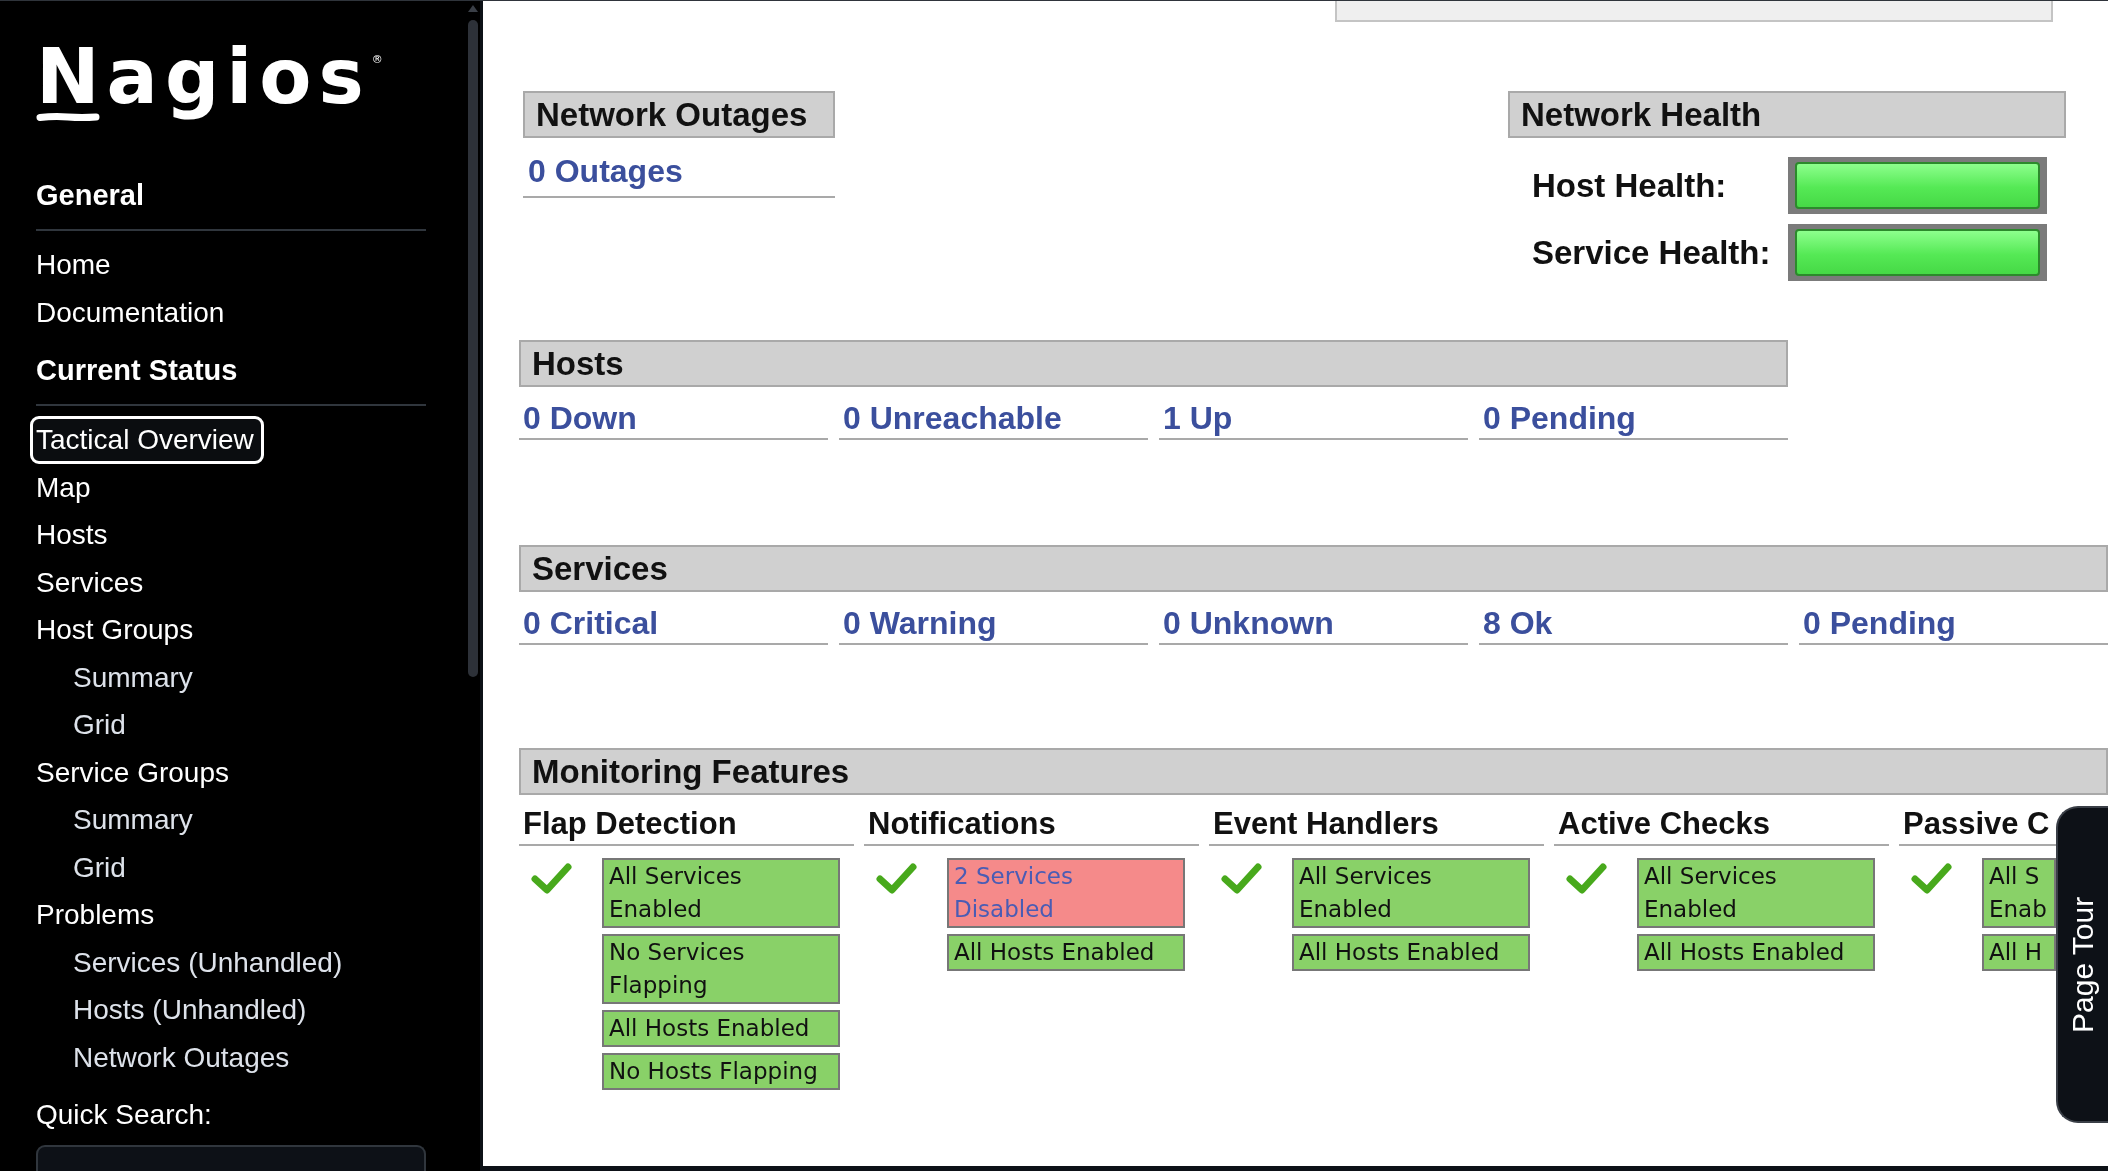  I want to click on nav-sublink: Hosts (Unhandled), so click(192, 1010).